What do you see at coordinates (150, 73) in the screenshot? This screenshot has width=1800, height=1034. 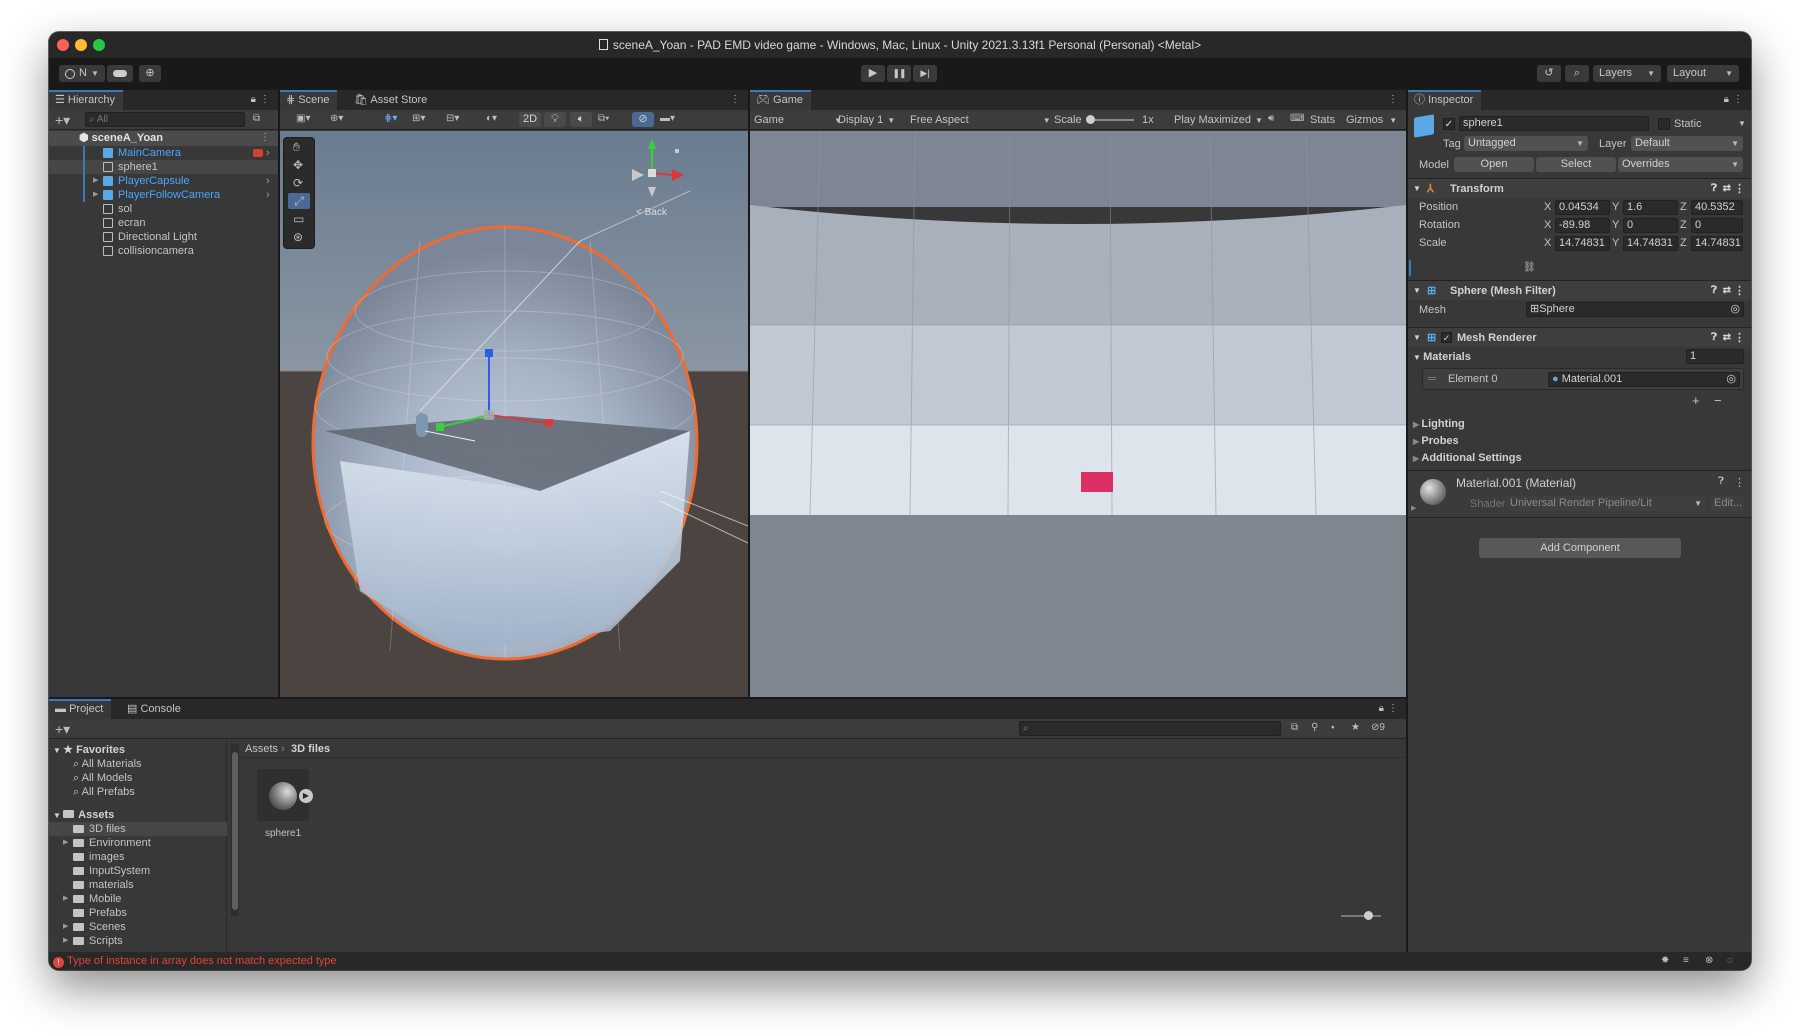 I see `collab-button: ⊕` at bounding box center [150, 73].